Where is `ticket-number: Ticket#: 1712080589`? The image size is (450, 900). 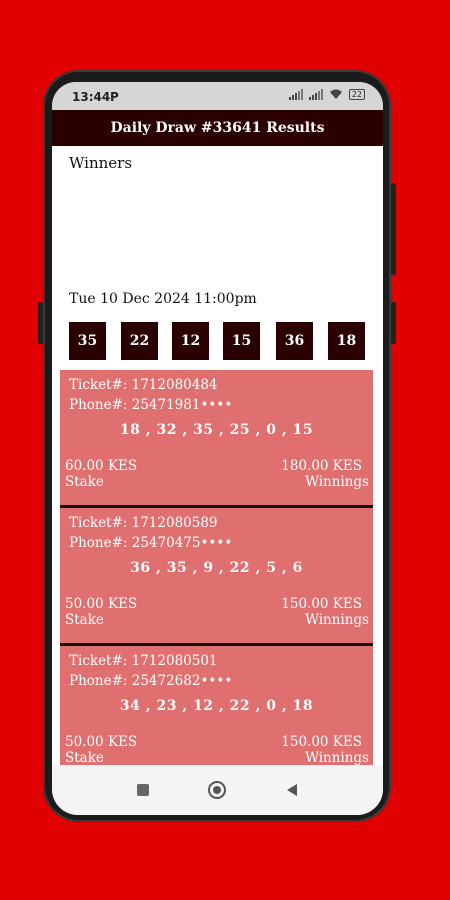
ticket-number: Ticket#: 1712080589 is located at coordinates (143, 523).